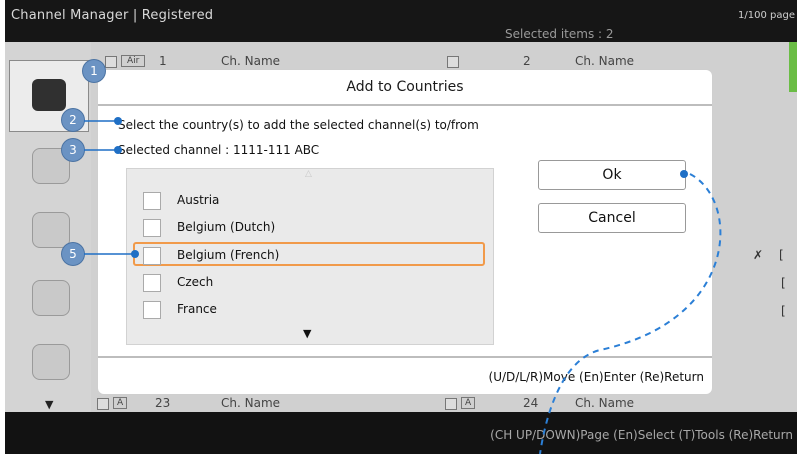 This screenshot has width=797, height=454. Describe the element at coordinates (630, 313) in the screenshot. I see `ok-dashed-connector` at that location.